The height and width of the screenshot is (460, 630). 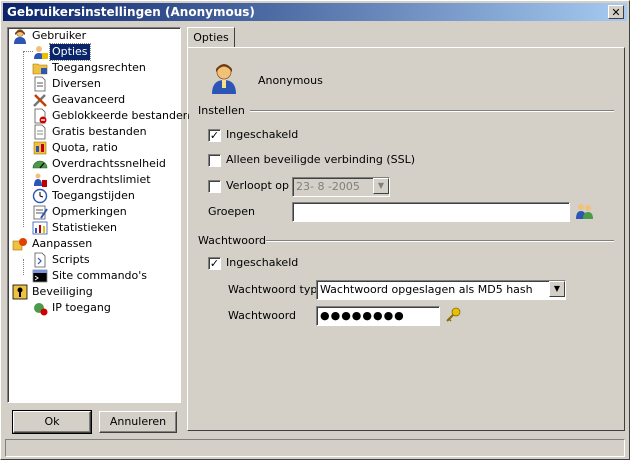 I want to click on password-enabled-checkbox: ✓, so click(x=214, y=263).